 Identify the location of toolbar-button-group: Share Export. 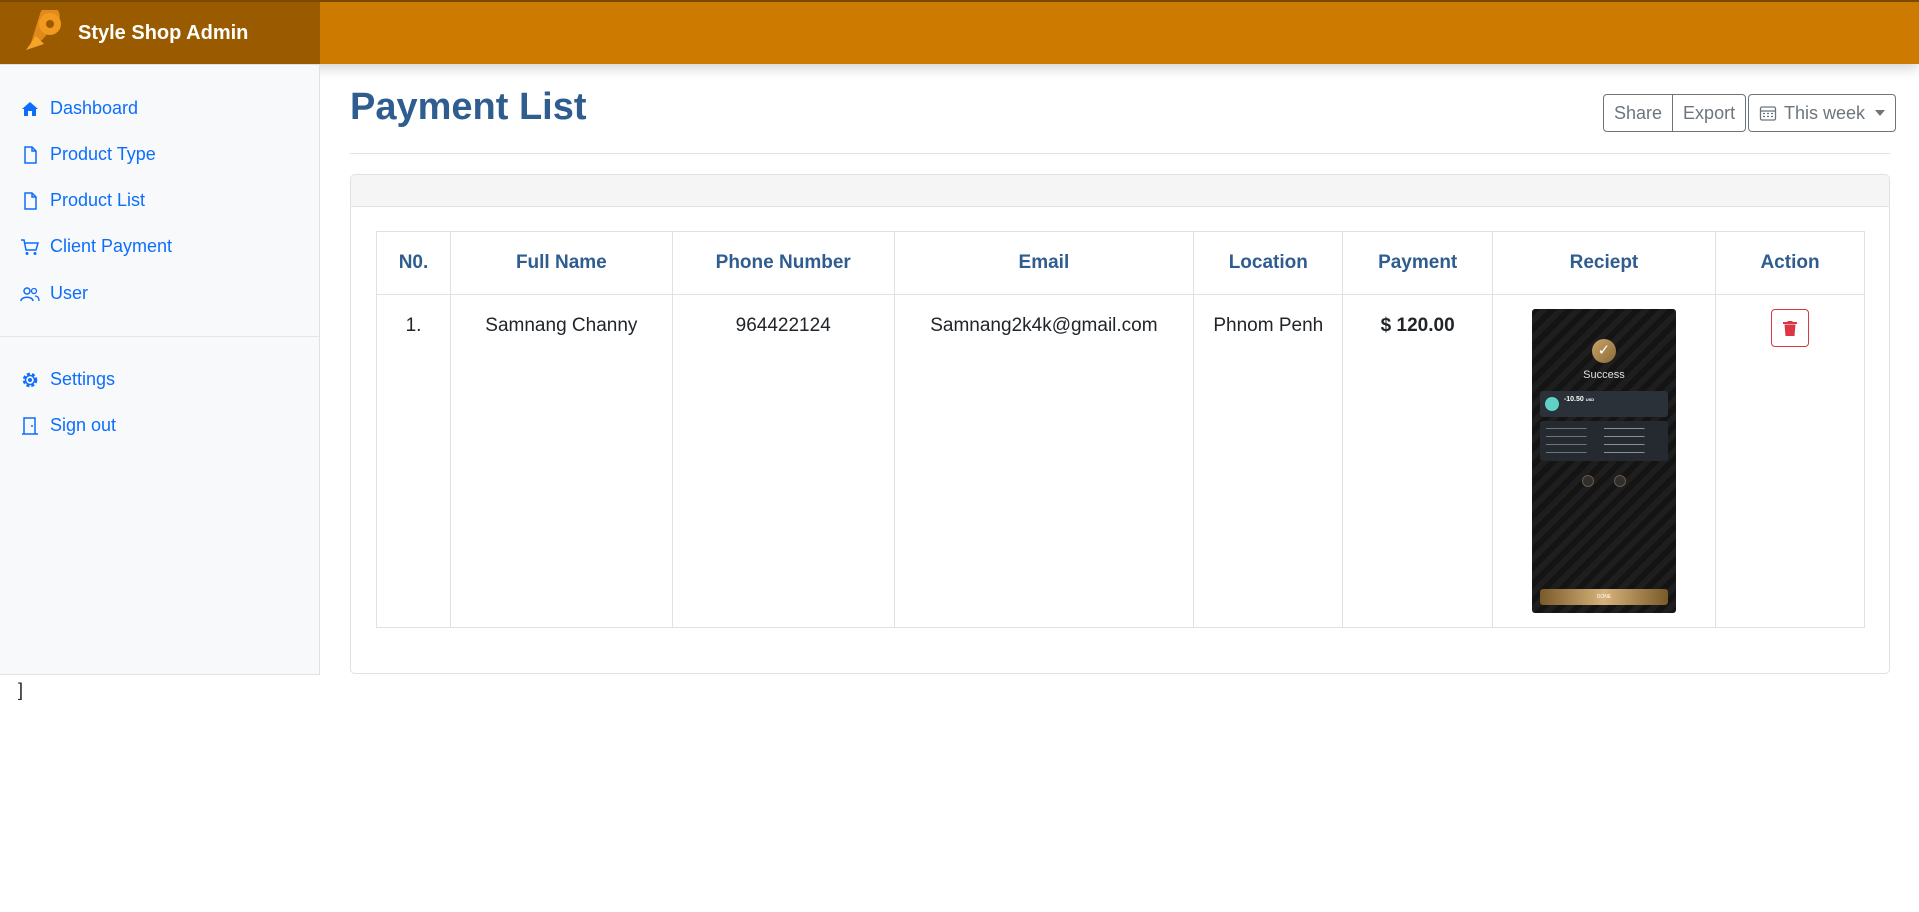
(1675, 113).